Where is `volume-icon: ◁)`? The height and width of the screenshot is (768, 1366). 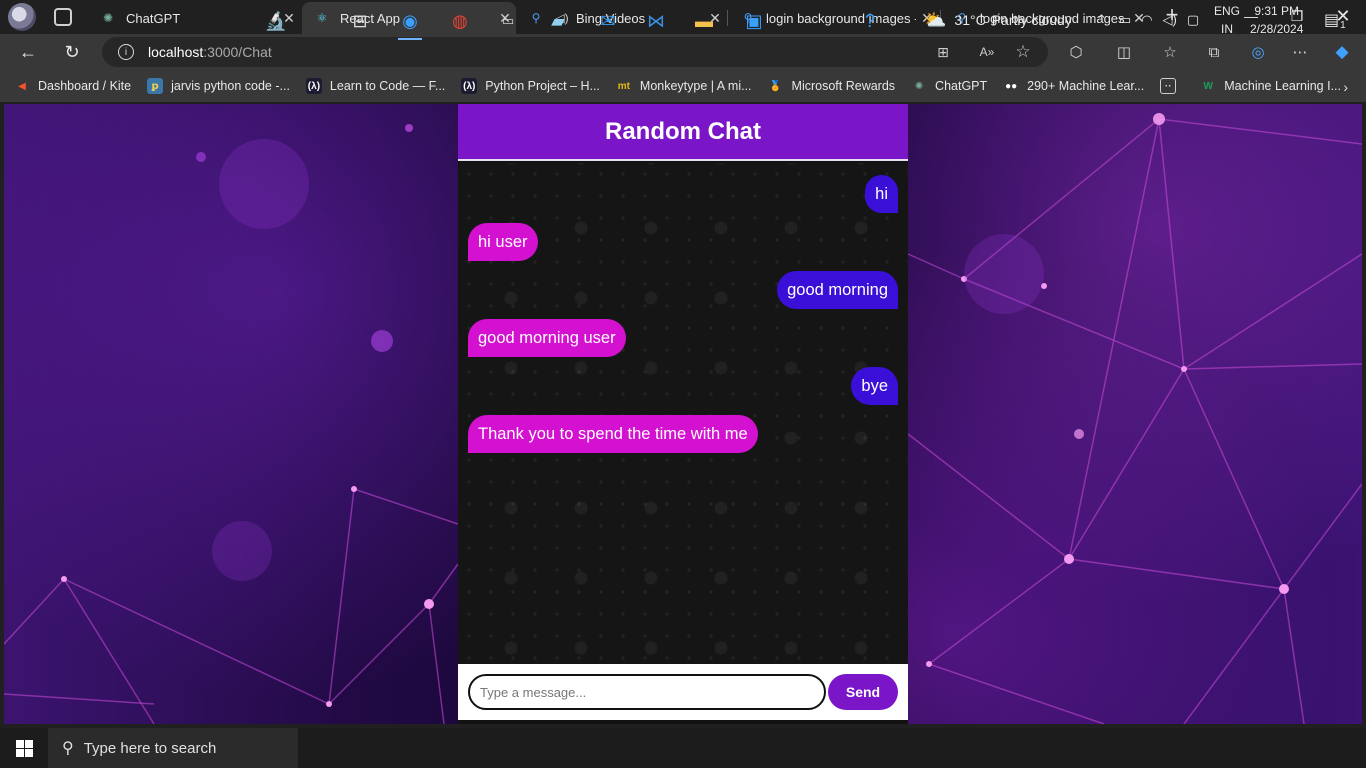
volume-icon: ◁) is located at coordinates (1170, 20).